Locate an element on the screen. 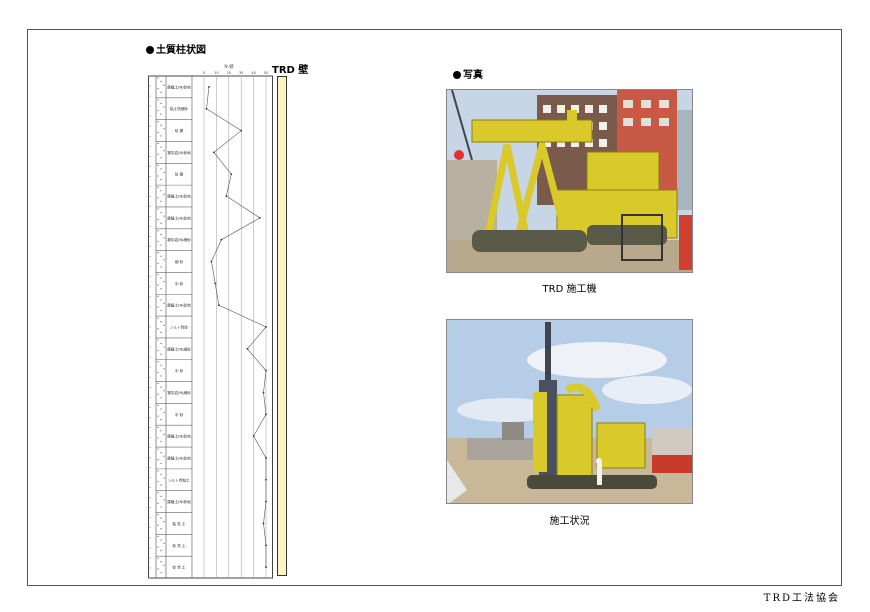 Image resolution: width=870 pixels, height=612 pixels. n-value-tick-label: 30 is located at coordinates (241, 73).